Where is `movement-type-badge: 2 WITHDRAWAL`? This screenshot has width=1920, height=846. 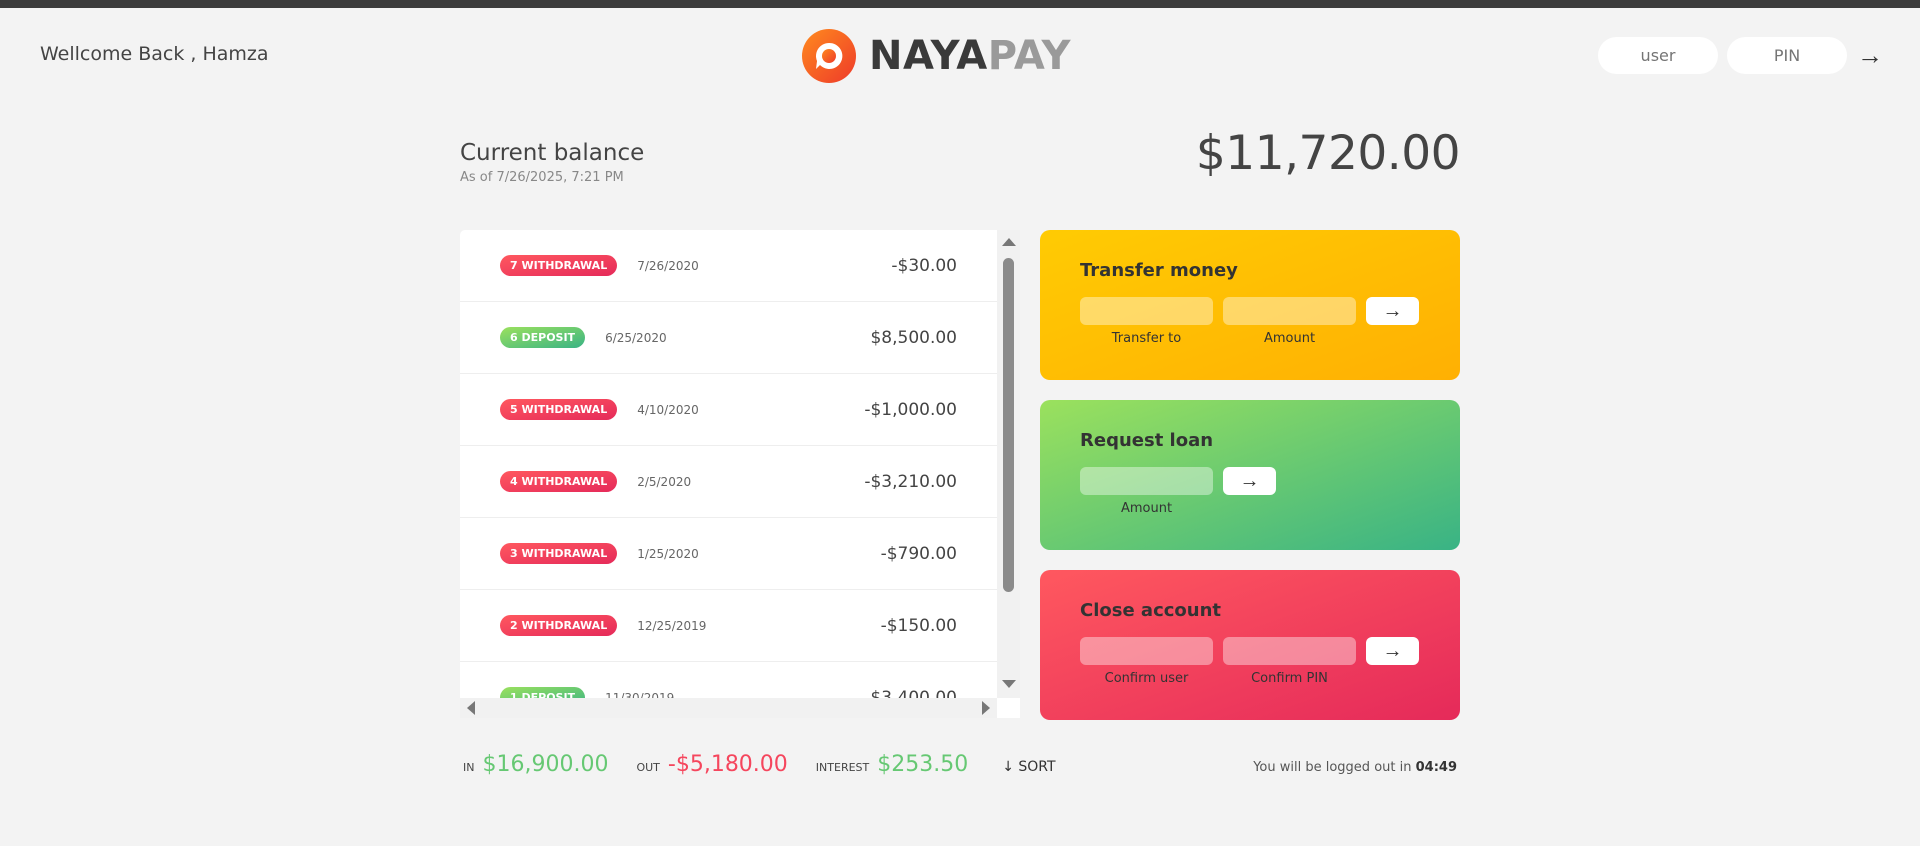
movement-type-badge: 2 WITHDRAWAL is located at coordinates (559, 625).